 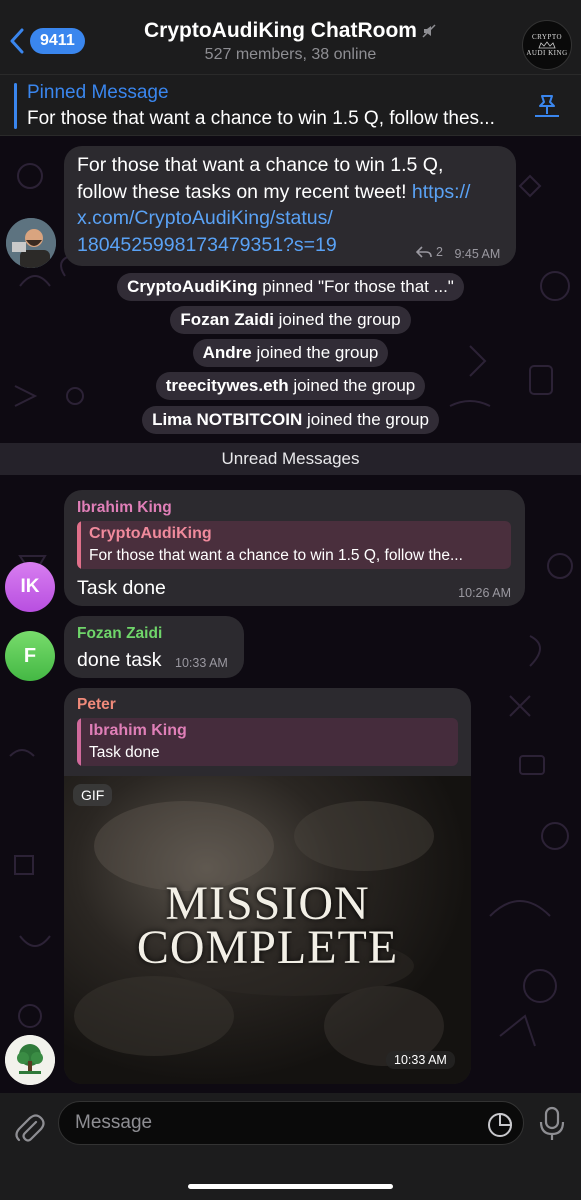 I want to click on group-avatar: CRYPTO AUDI KING, so click(x=547, y=45).